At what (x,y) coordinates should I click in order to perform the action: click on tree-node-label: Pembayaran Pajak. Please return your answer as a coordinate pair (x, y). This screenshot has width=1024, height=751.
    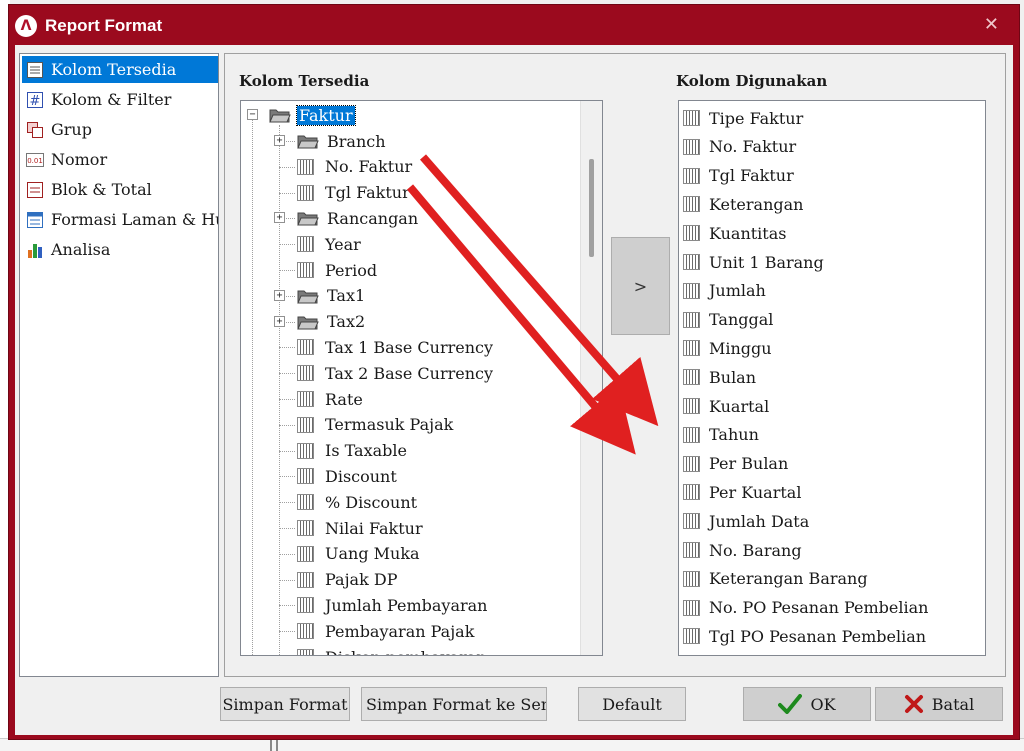
    Looking at the image, I should click on (400, 631).